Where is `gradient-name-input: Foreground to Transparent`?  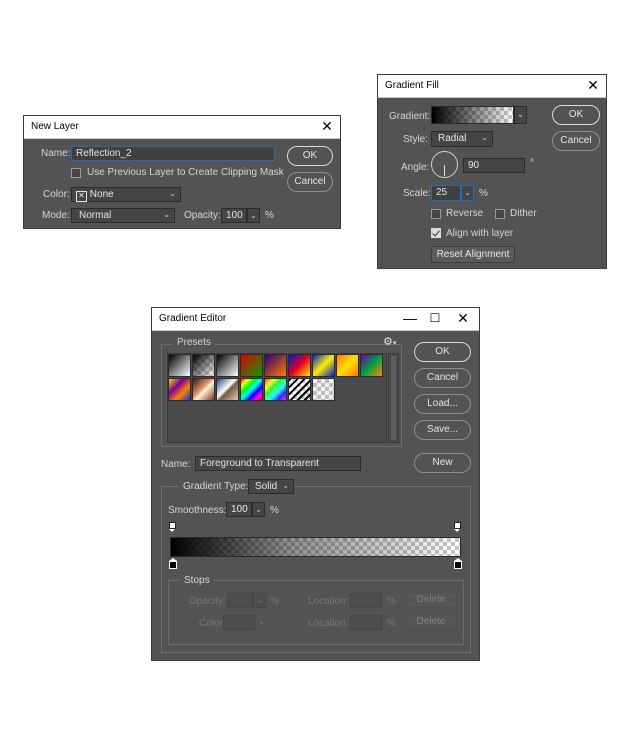 gradient-name-input: Foreground to Transparent is located at coordinates (278, 463).